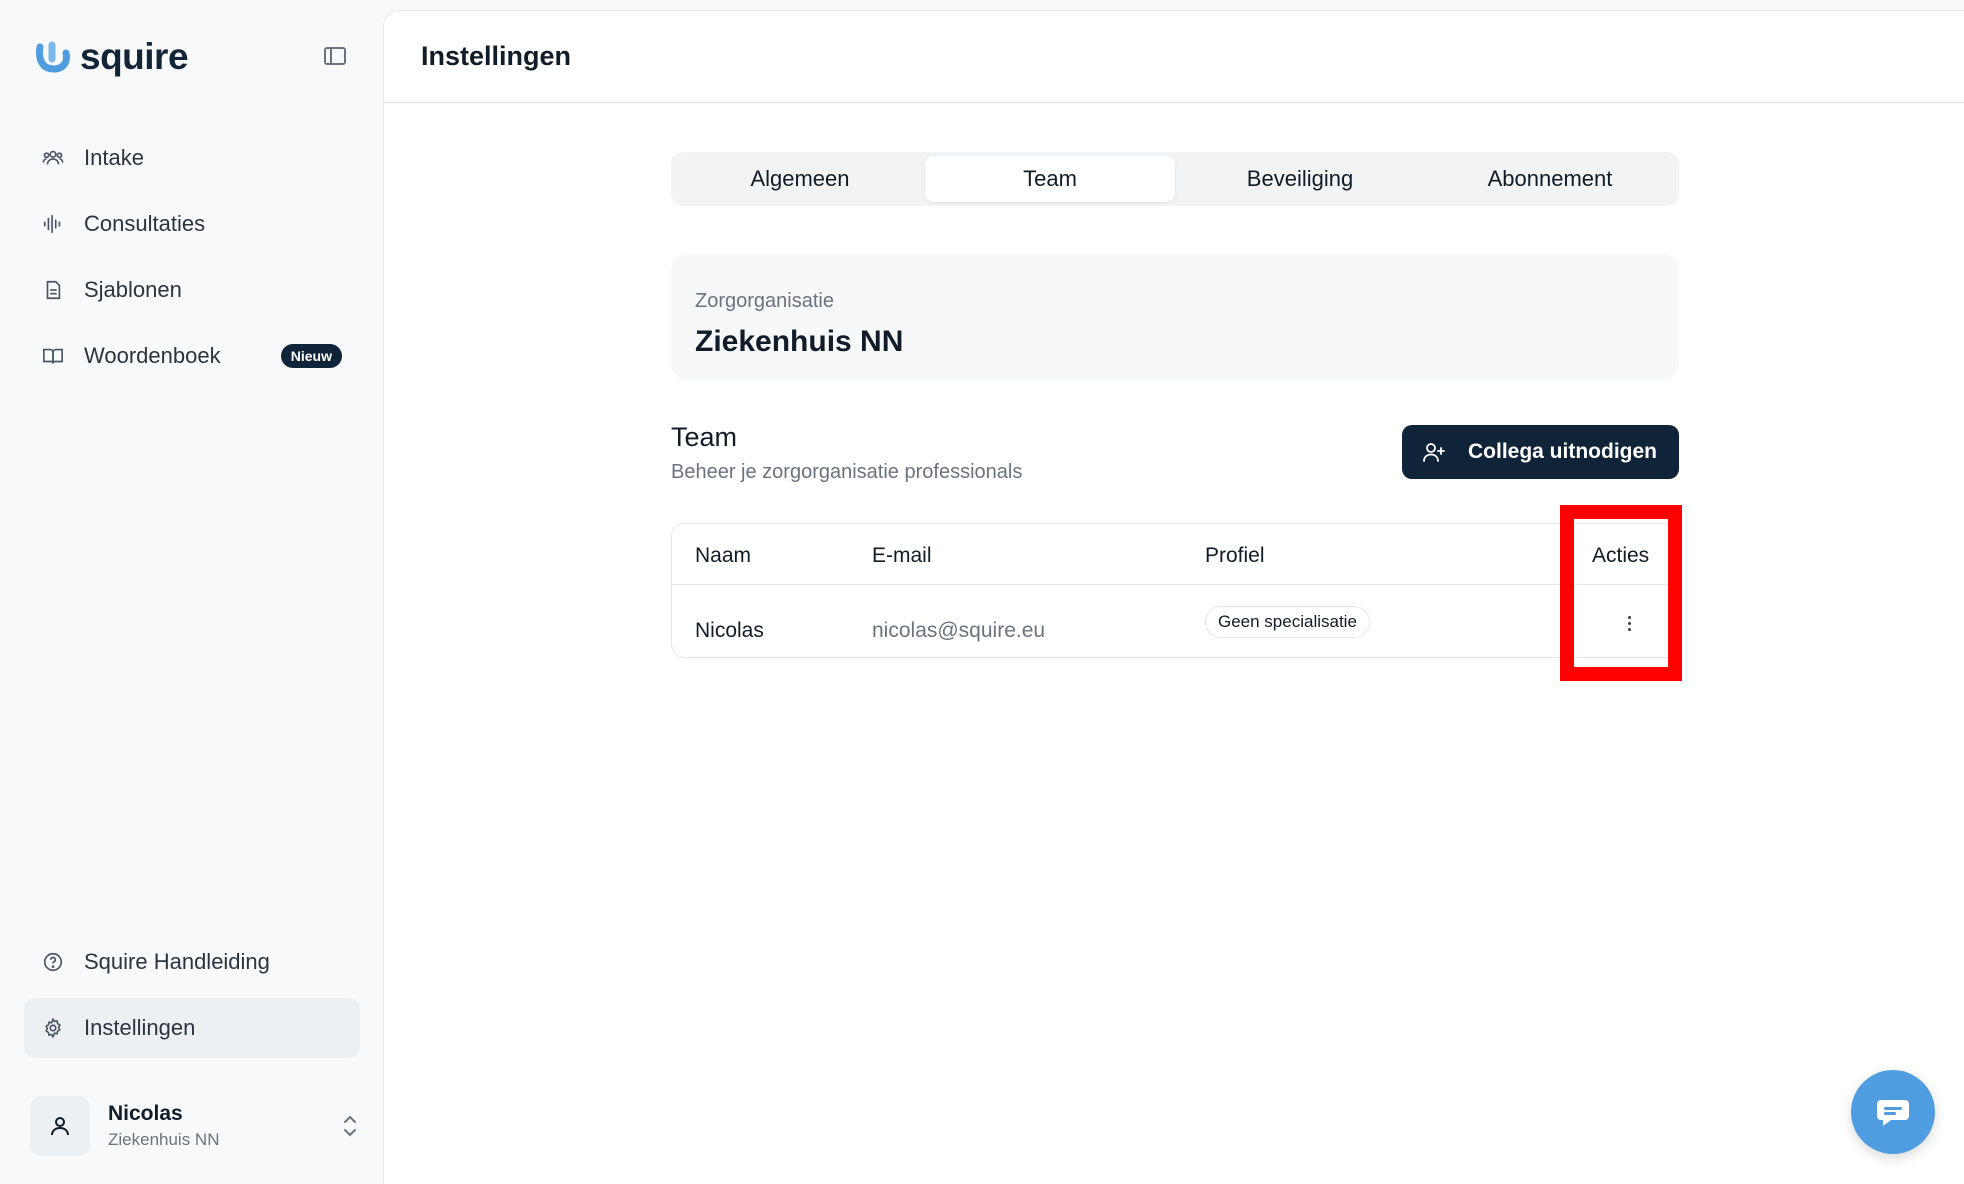  Describe the element at coordinates (723, 555) in the screenshot. I see `column-header-naam: Naam` at that location.